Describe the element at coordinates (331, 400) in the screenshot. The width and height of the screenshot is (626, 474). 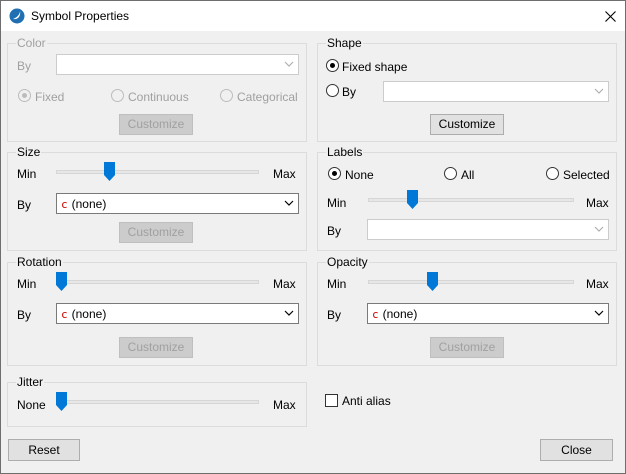
I see `anti-alias-checkbox` at that location.